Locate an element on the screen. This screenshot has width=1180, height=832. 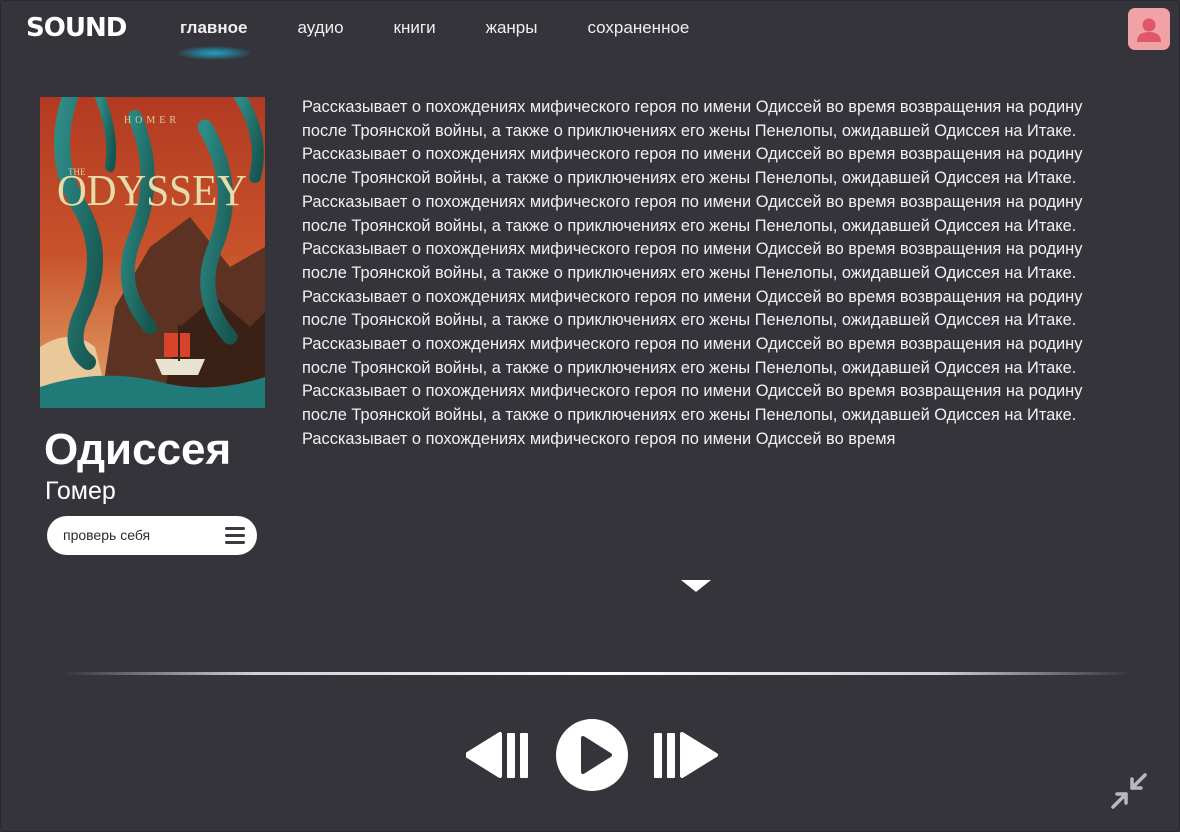
expand-description-button is located at coordinates (696, 585).